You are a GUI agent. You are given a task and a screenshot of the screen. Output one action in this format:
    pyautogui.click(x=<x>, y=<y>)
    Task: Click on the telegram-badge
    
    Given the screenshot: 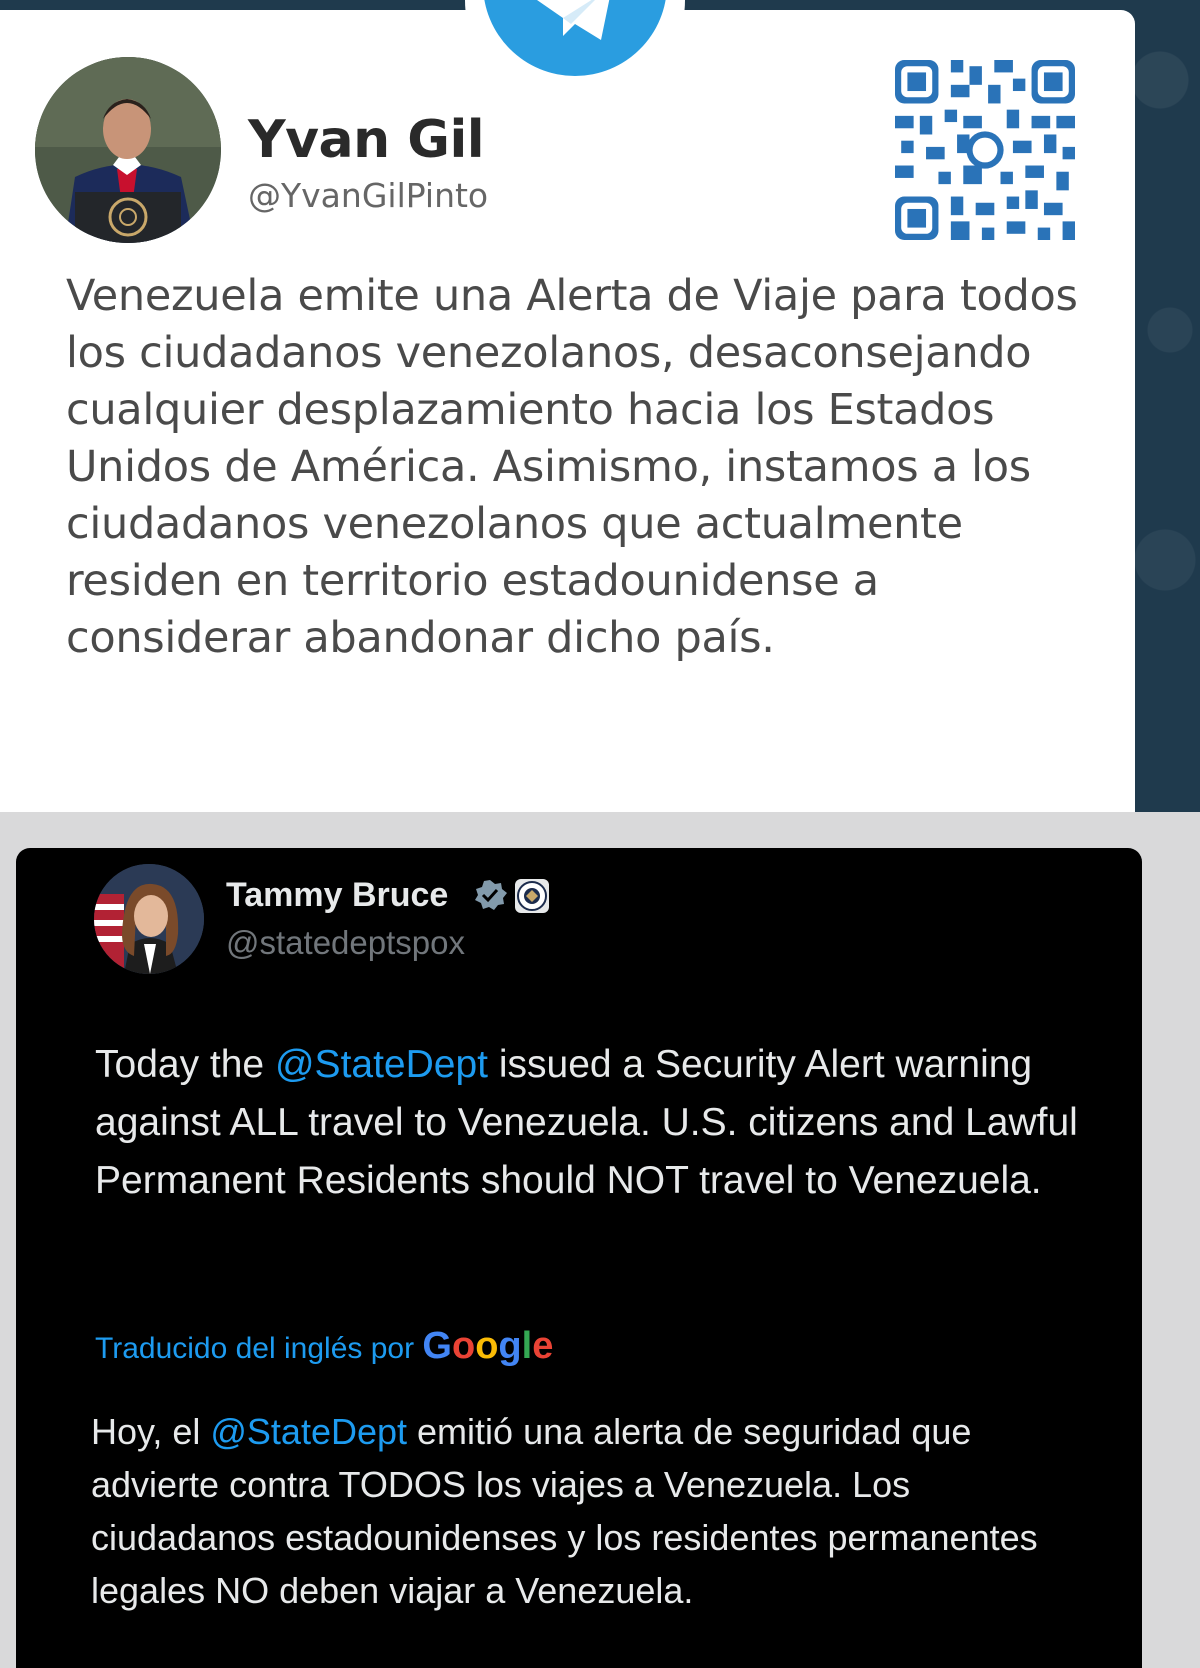 What is the action you would take?
    pyautogui.click(x=575, y=55)
    